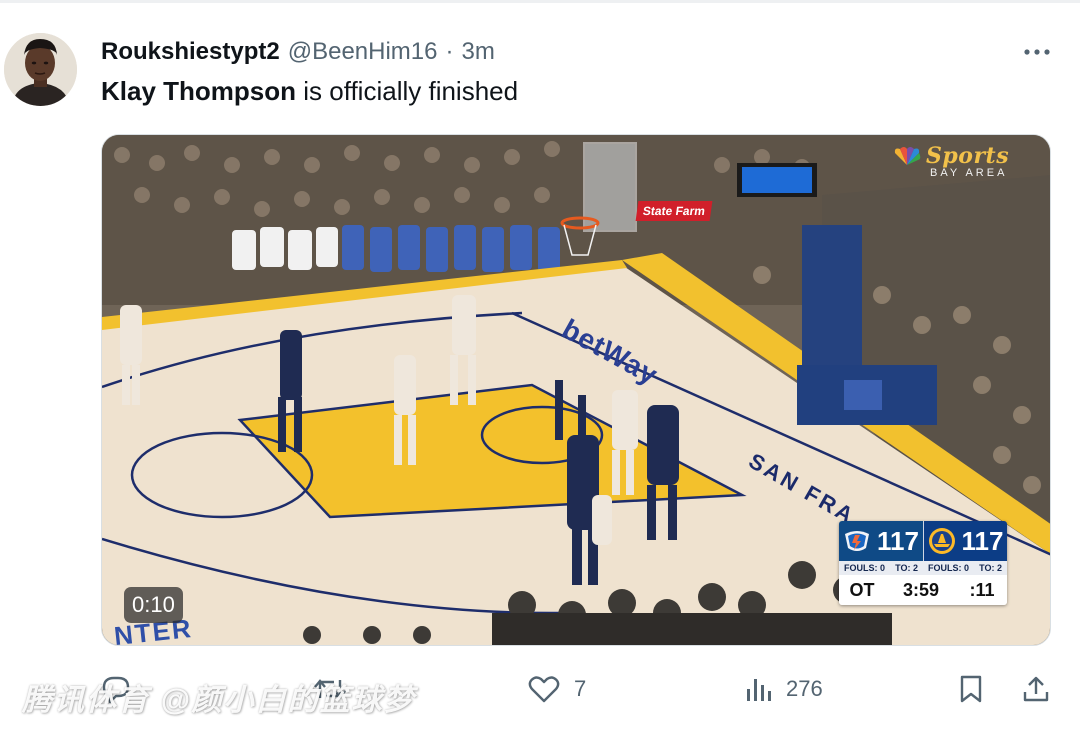 Image resolution: width=1080 pixels, height=729 pixels. What do you see at coordinates (865, 568) in the screenshot?
I see `away-fouls: FOULS: 0` at bounding box center [865, 568].